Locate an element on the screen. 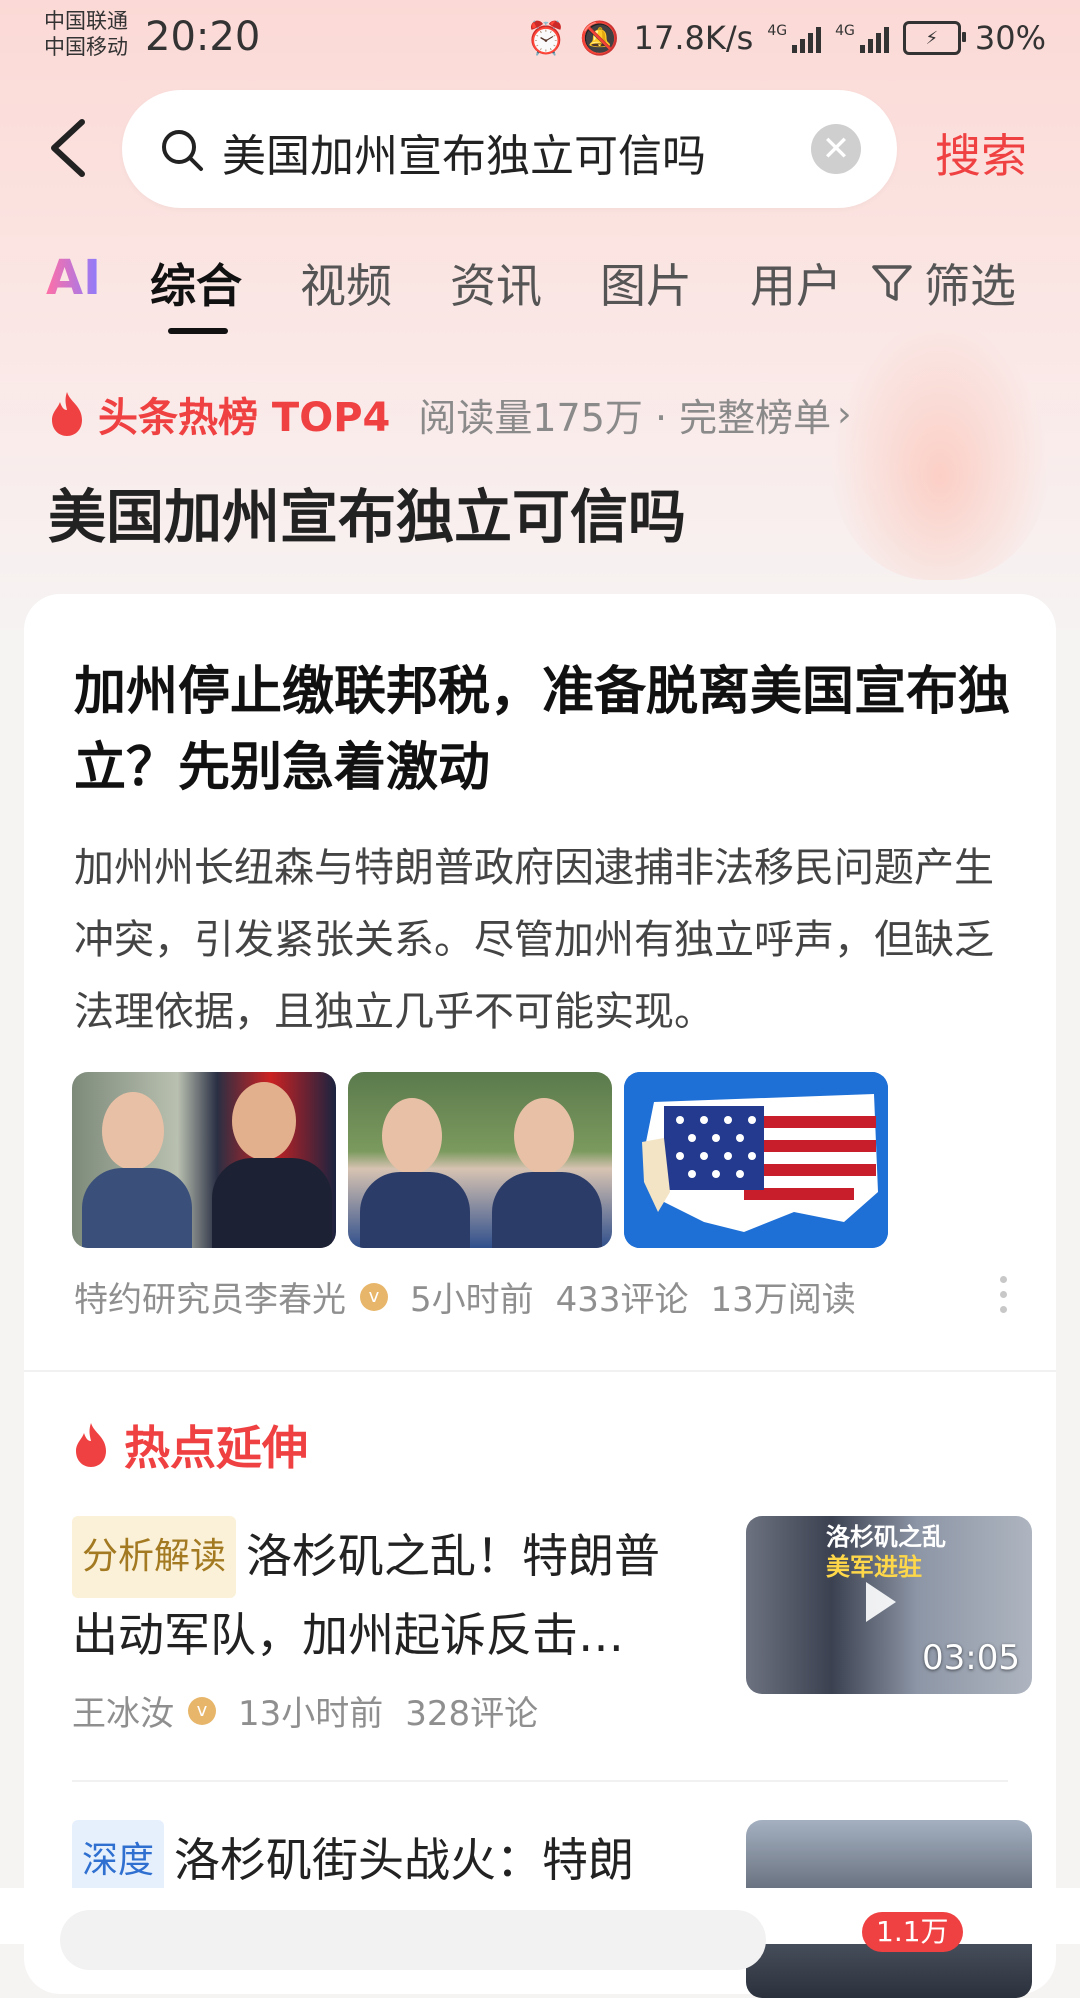  tab-comprehensive: 综合 is located at coordinates (196, 283).